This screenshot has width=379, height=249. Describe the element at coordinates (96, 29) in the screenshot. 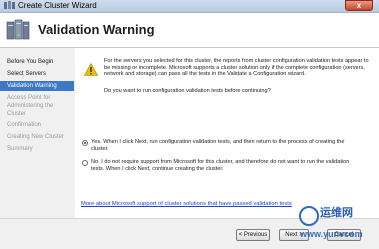

I see `page-title: Validation Warning` at that location.